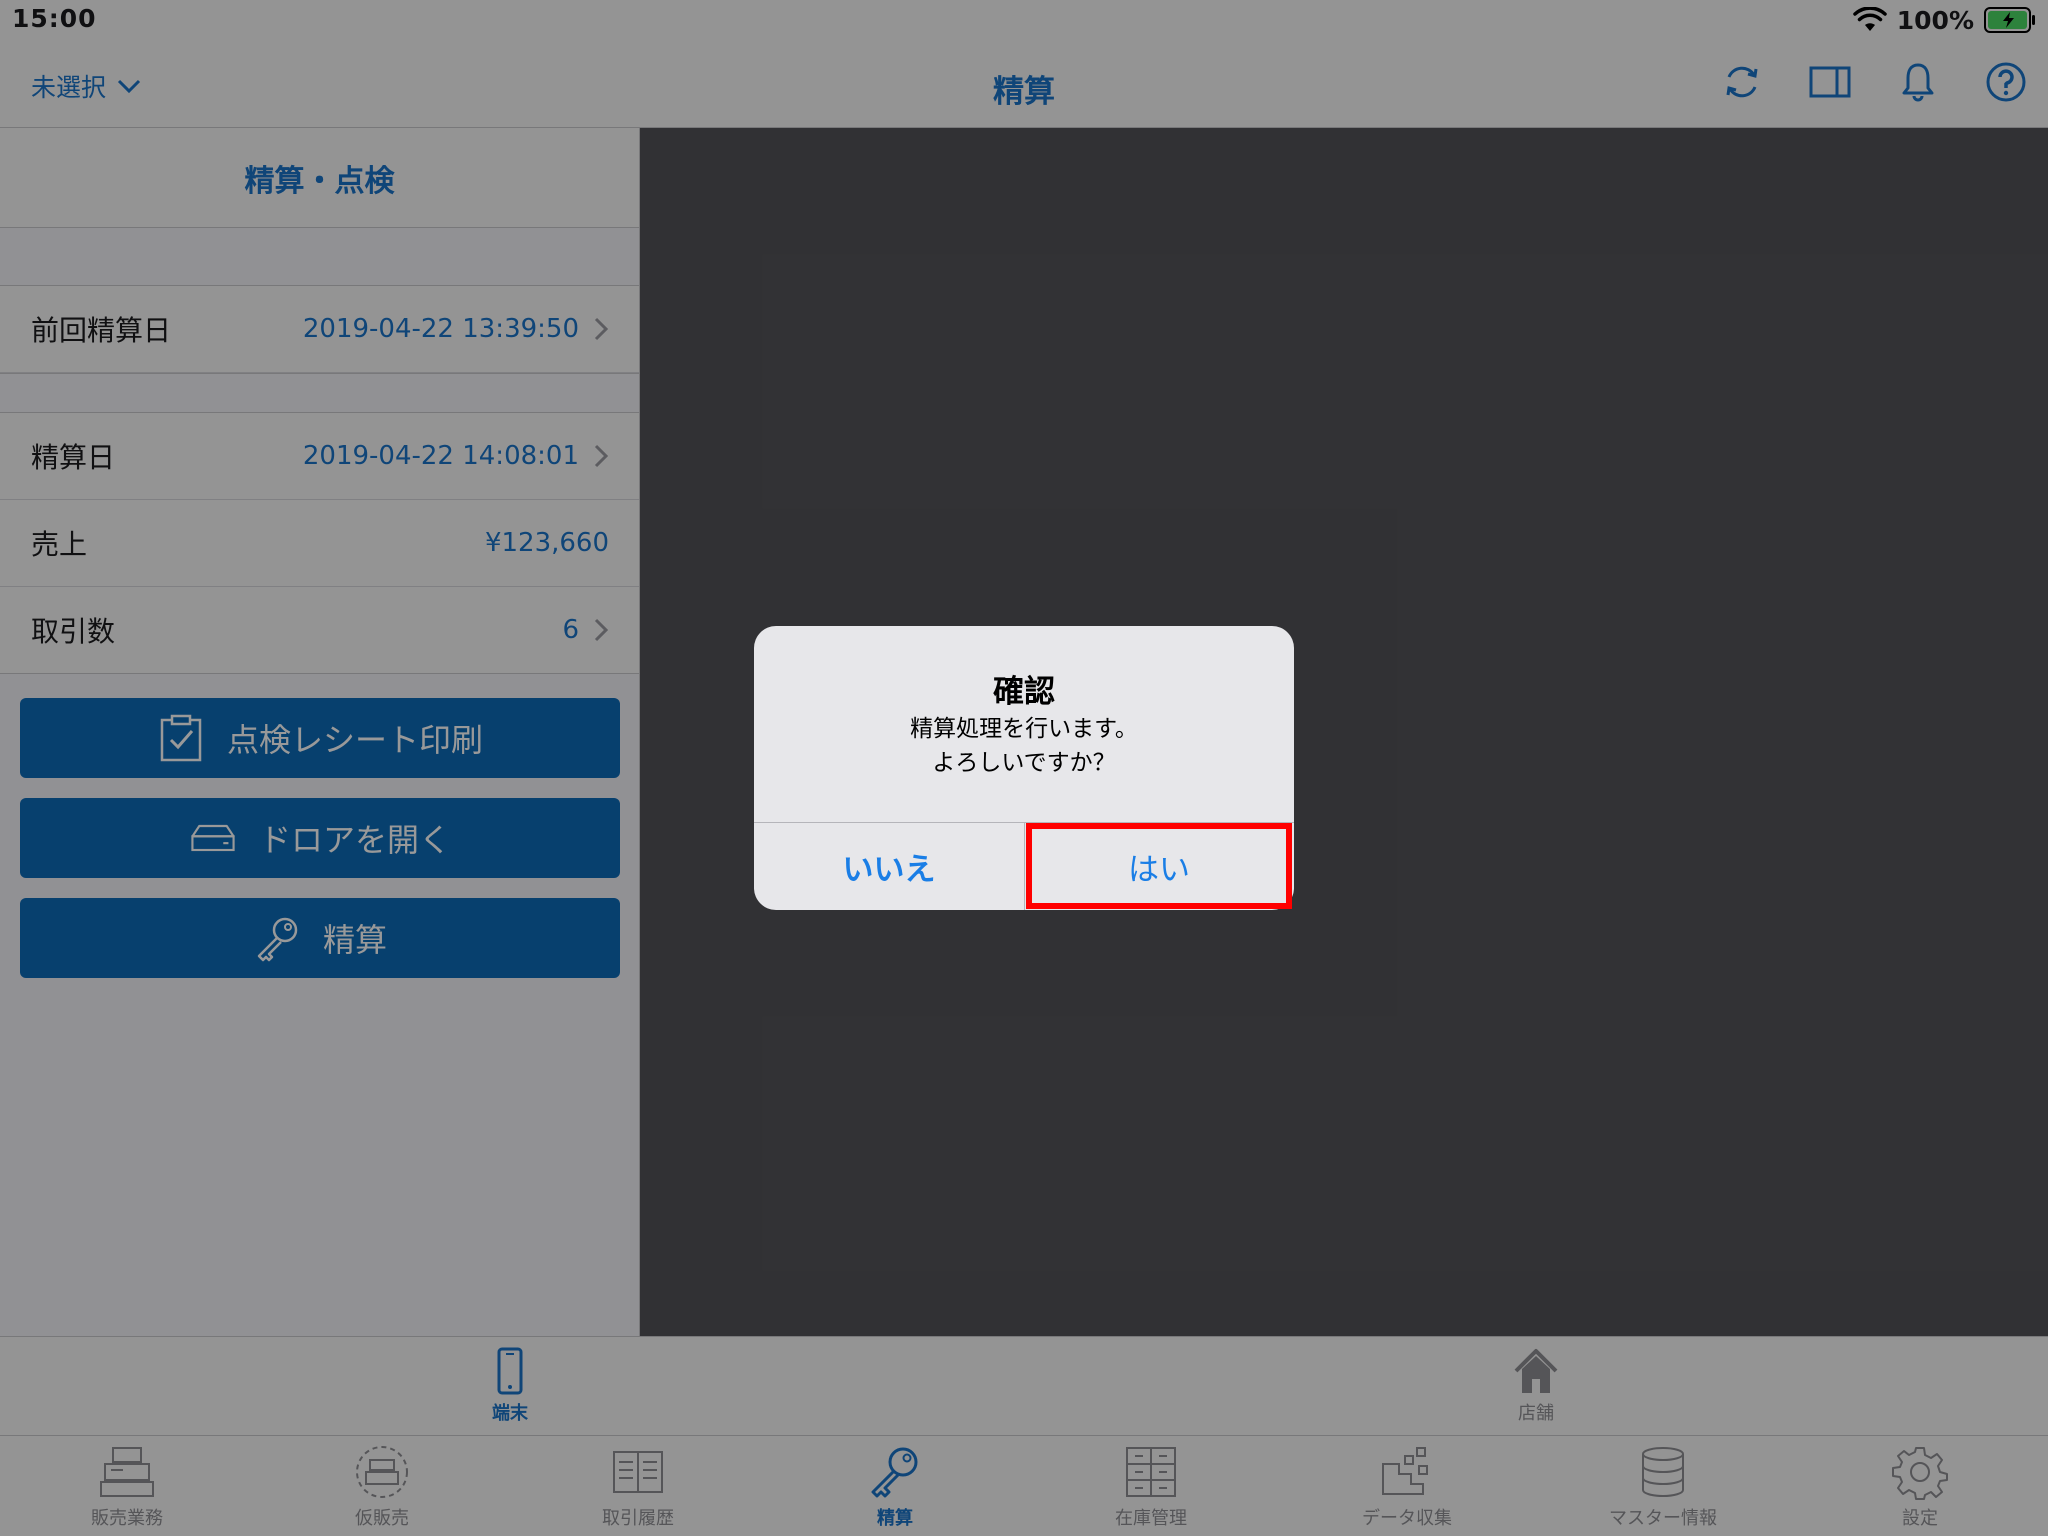  I want to click on no-button: いいえ, so click(889, 866).